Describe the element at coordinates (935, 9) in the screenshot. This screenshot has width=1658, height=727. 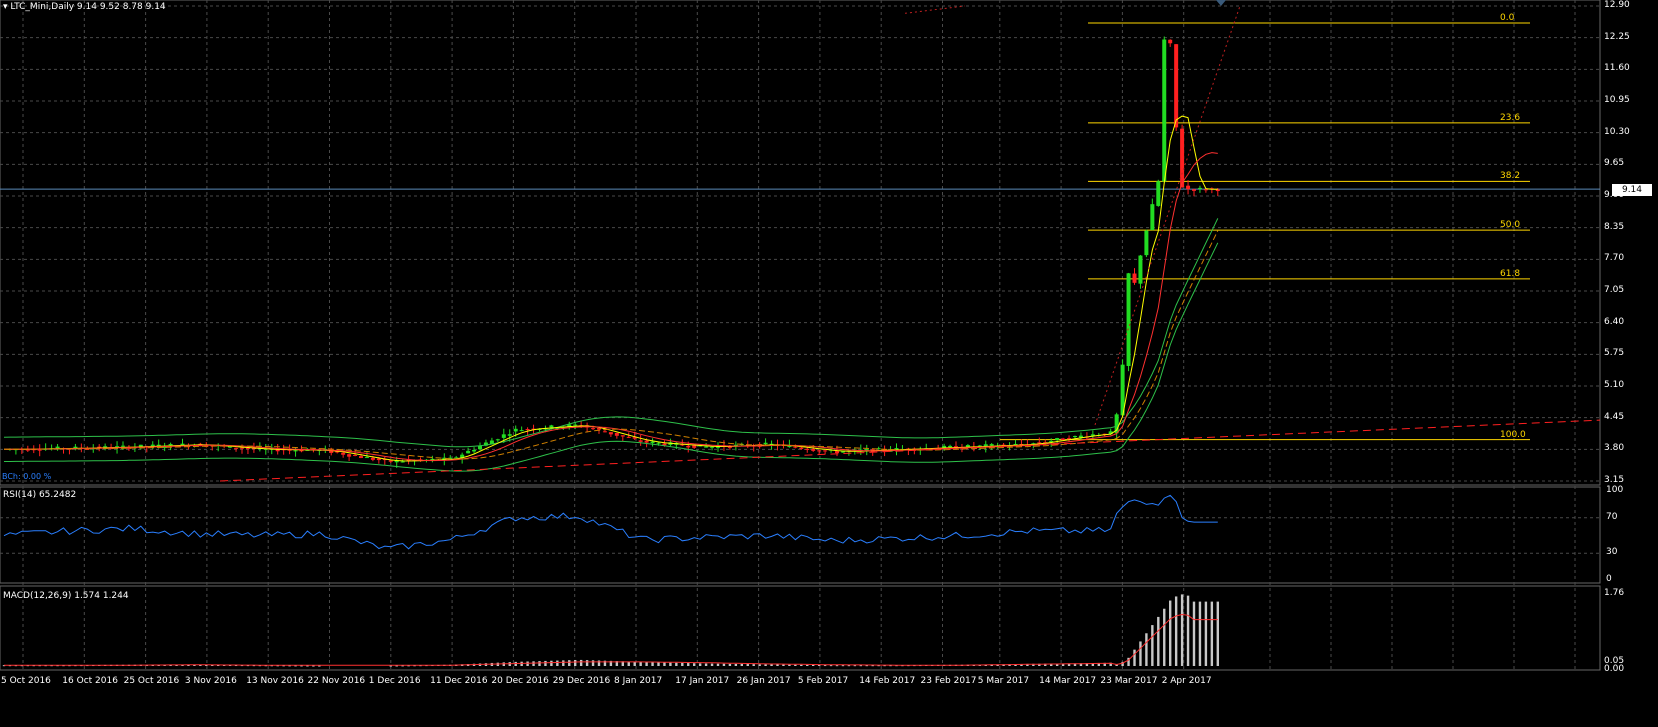
I see `trend-line-top` at that location.